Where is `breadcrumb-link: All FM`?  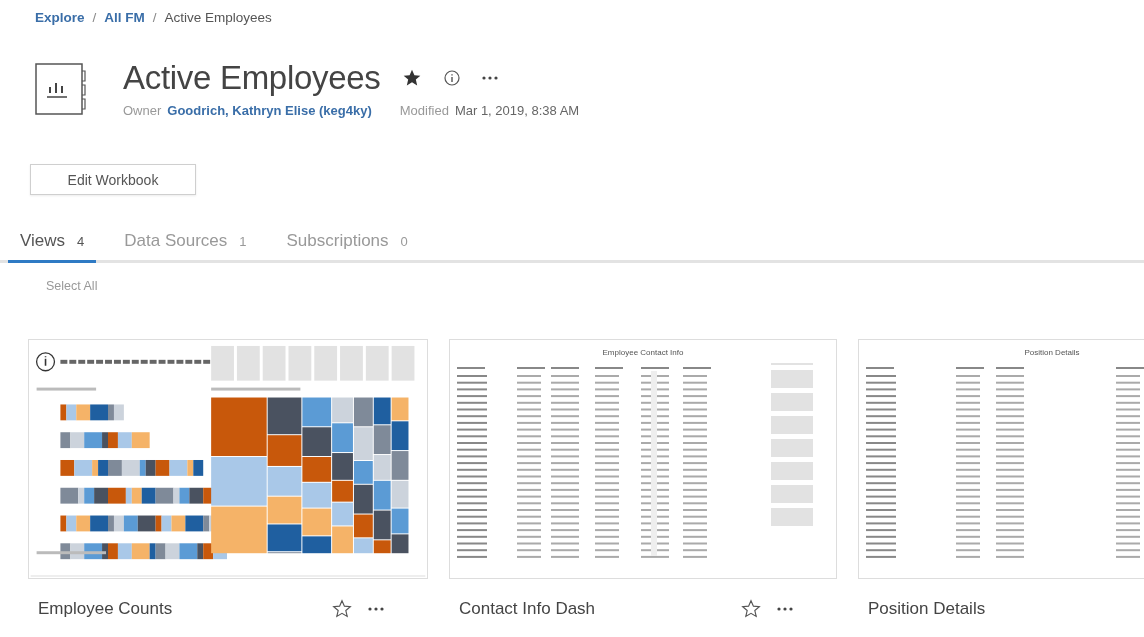
breadcrumb-link: All FM is located at coordinates (124, 17).